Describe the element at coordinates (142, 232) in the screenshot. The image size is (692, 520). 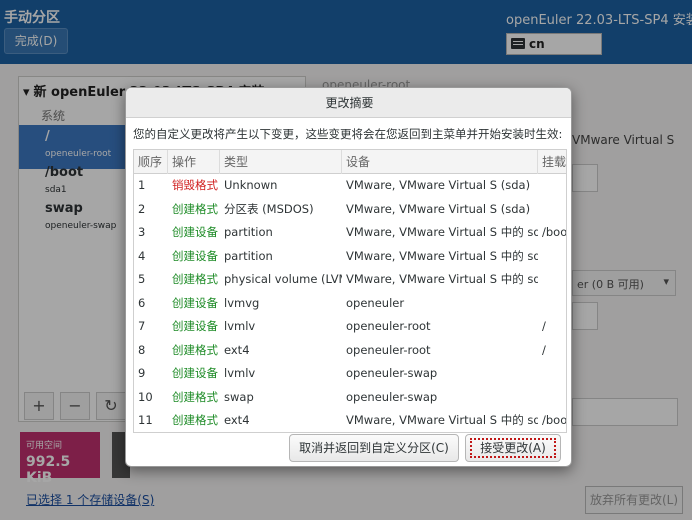
I see `cell-order: 3` at that location.